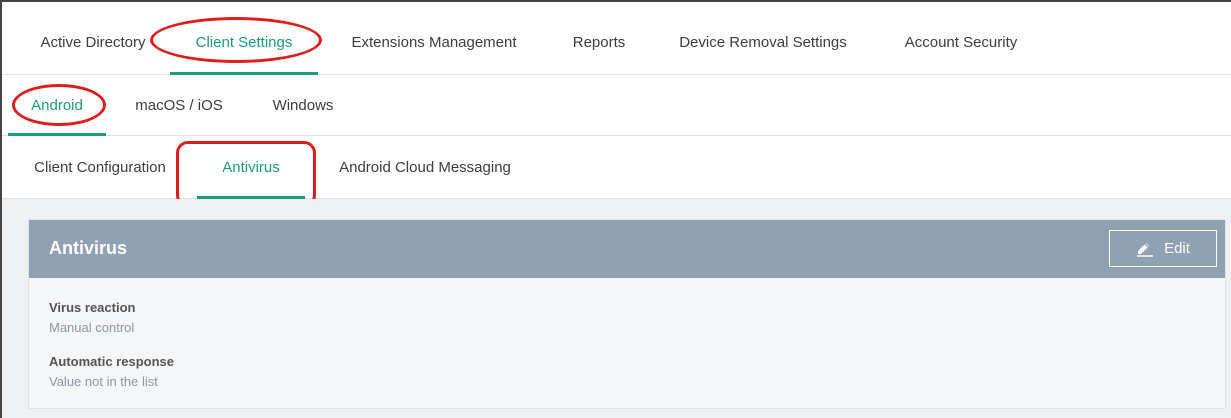 This screenshot has height=418, width=1231. What do you see at coordinates (616, 105) in the screenshot?
I see `os-tab-bar: Android macOS / iOS Windows` at bounding box center [616, 105].